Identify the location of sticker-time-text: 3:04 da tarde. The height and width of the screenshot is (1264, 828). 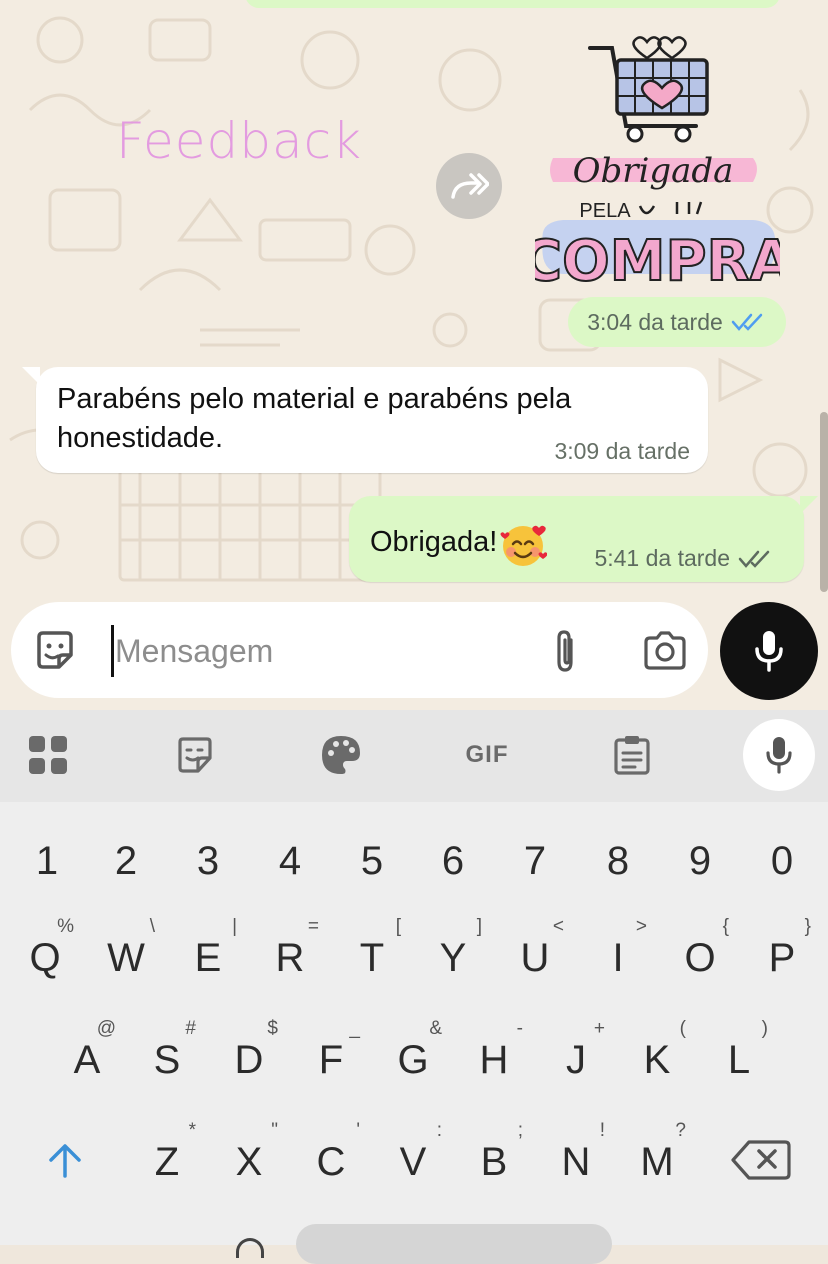
(655, 321).